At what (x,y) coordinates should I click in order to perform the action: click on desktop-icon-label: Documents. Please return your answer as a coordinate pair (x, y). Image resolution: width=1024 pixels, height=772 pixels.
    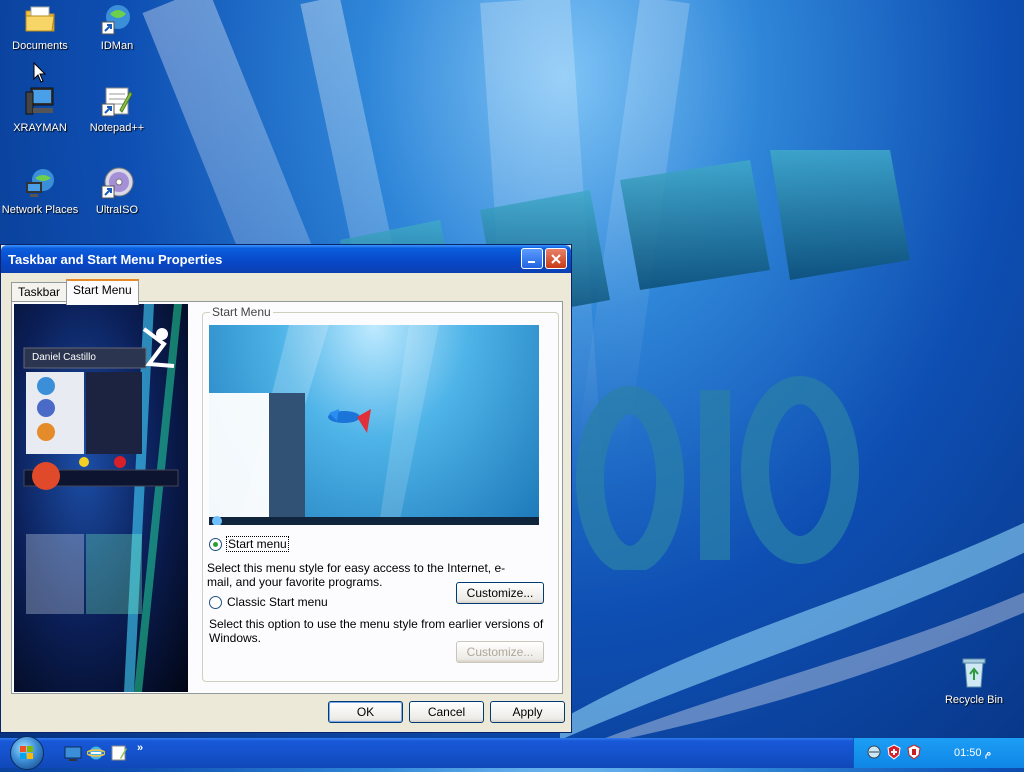
    Looking at the image, I should click on (40, 46).